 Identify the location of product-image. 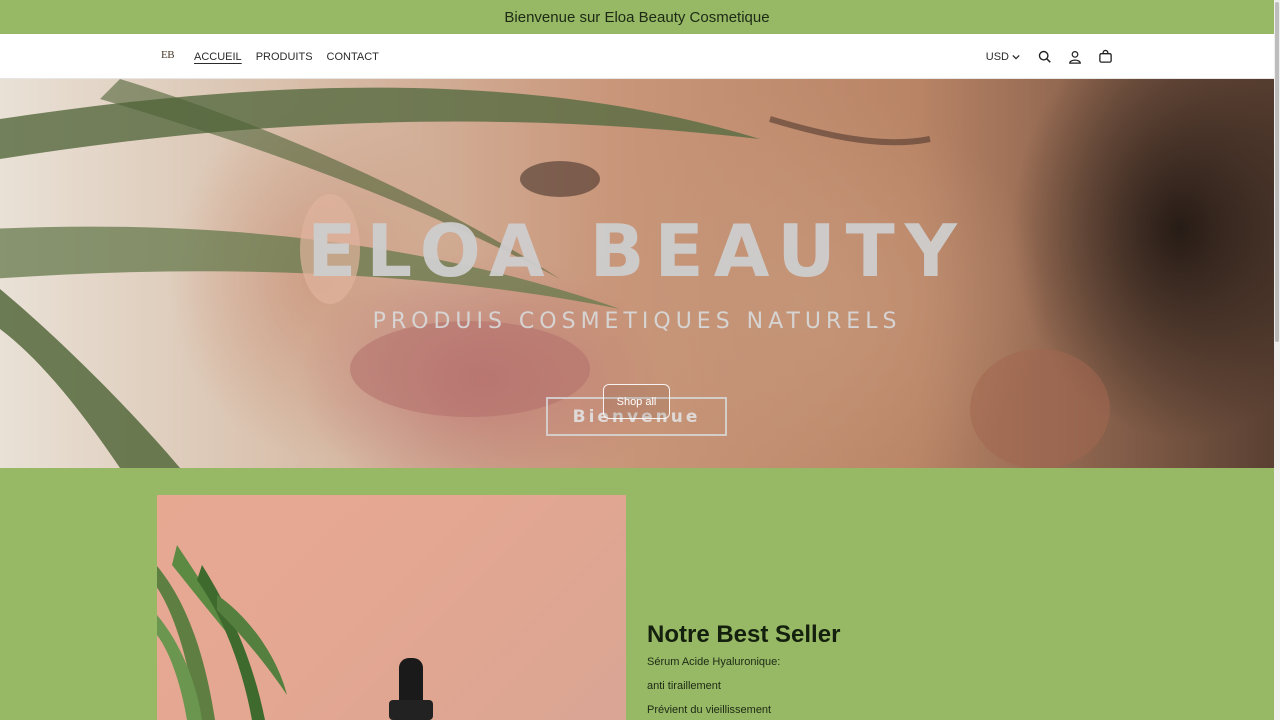
(391, 607).